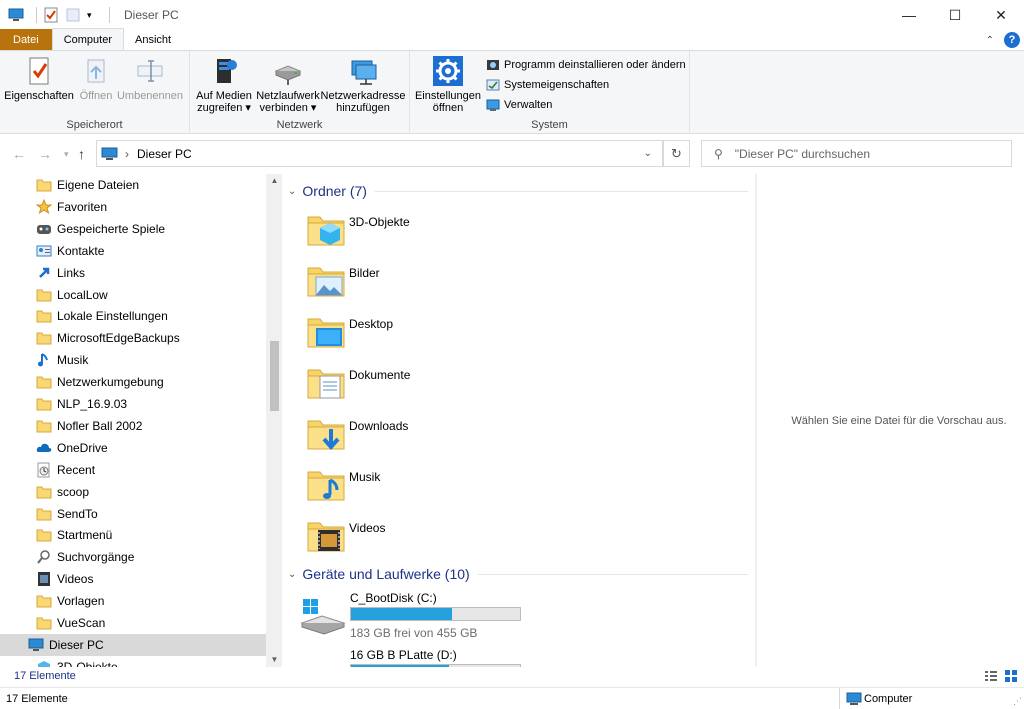 This screenshot has width=1024, height=709. What do you see at coordinates (990, 40) in the screenshot?
I see `chevron-up-icon: ⌃` at bounding box center [990, 40].